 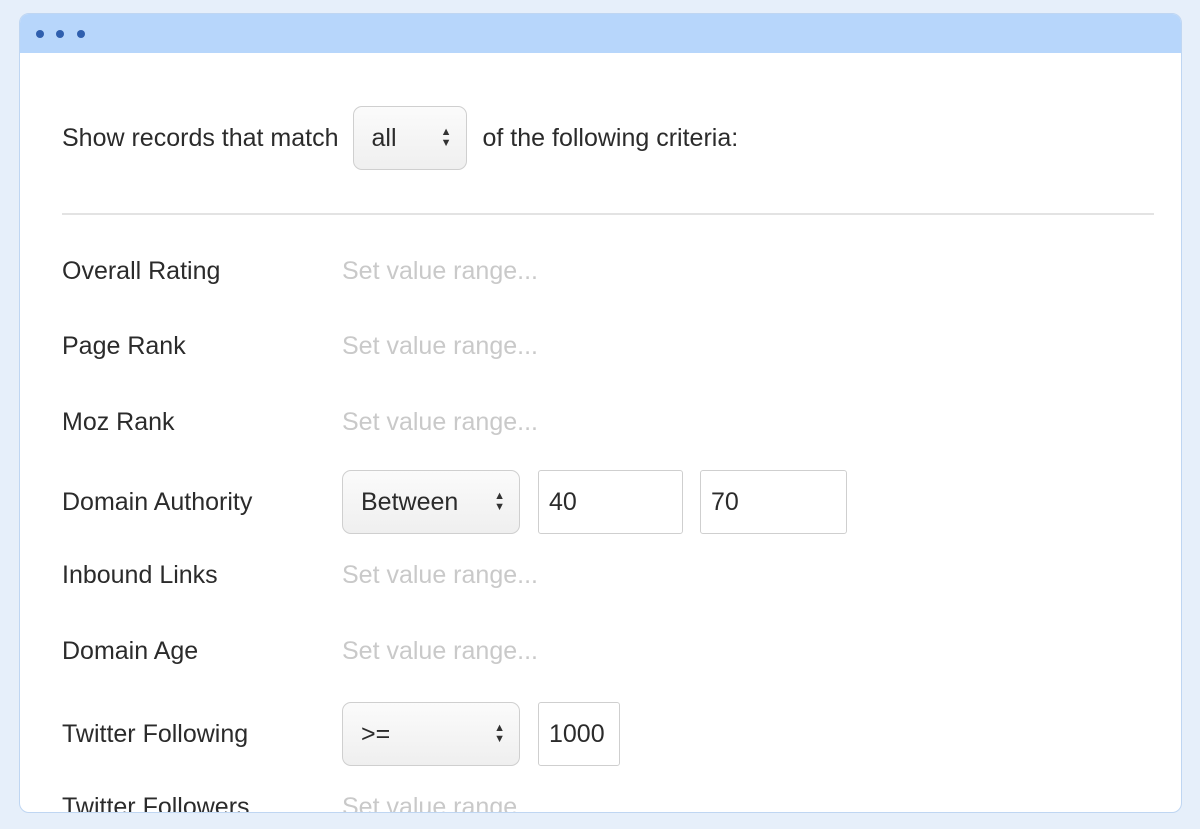 What do you see at coordinates (376, 733) in the screenshot?
I see `operator-value: >=` at bounding box center [376, 733].